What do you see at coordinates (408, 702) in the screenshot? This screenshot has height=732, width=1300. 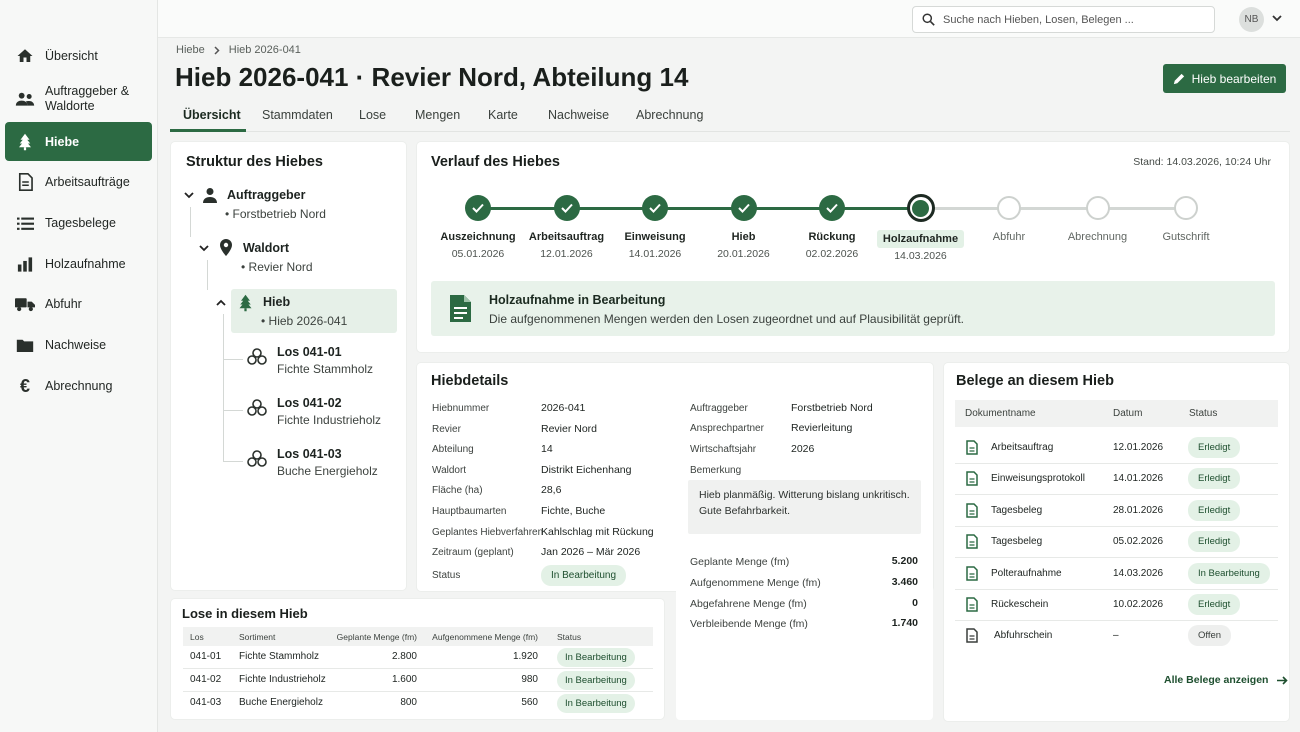 I see `lot-planned: 800` at bounding box center [408, 702].